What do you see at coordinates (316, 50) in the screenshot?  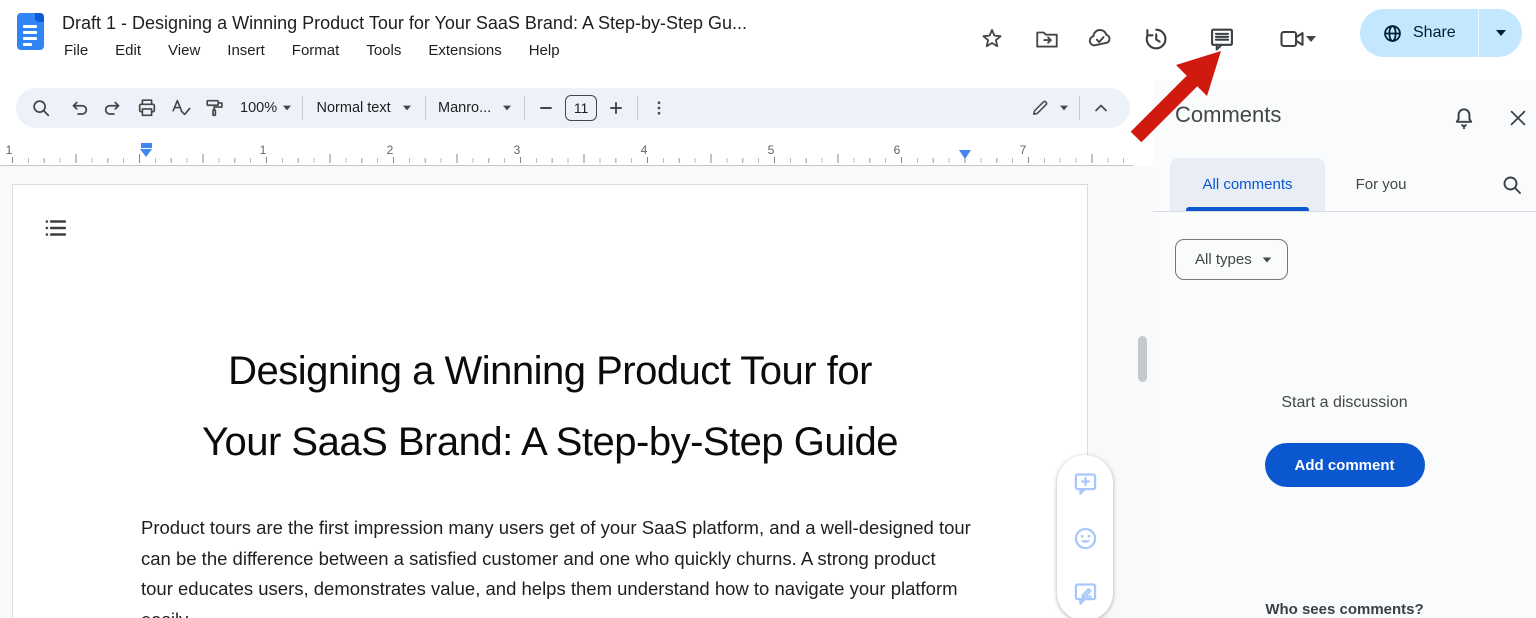 I see `menu-format: Format` at bounding box center [316, 50].